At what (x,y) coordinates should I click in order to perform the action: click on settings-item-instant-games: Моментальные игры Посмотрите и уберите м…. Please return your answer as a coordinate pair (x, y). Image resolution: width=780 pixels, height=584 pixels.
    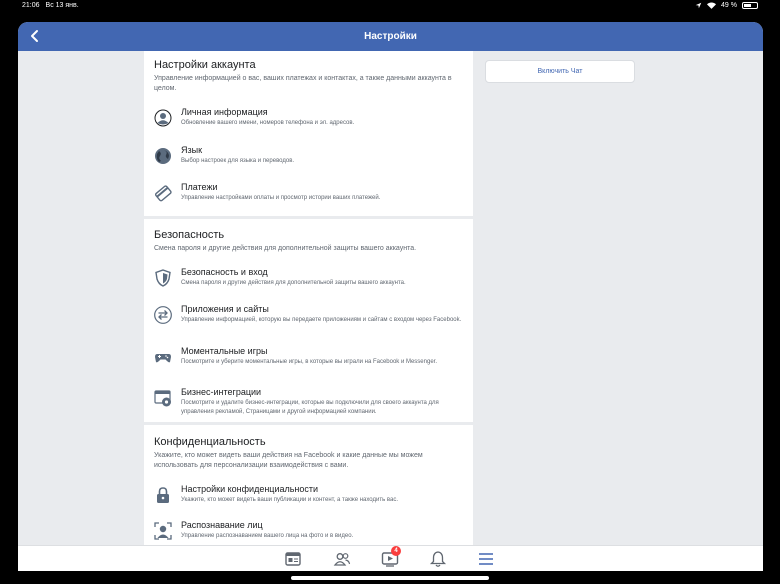
    Looking at the image, I should click on (309, 364).